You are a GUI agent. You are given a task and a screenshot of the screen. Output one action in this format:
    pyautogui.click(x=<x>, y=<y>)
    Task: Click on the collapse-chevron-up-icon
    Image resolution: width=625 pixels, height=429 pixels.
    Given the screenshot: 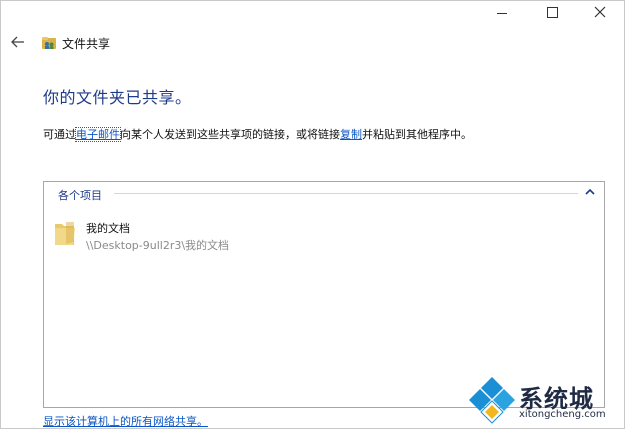 What is the action you would take?
    pyautogui.click(x=590, y=192)
    